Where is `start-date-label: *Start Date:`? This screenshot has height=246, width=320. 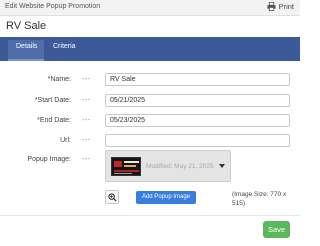 start-date-label: *Start Date: is located at coordinates (52, 100).